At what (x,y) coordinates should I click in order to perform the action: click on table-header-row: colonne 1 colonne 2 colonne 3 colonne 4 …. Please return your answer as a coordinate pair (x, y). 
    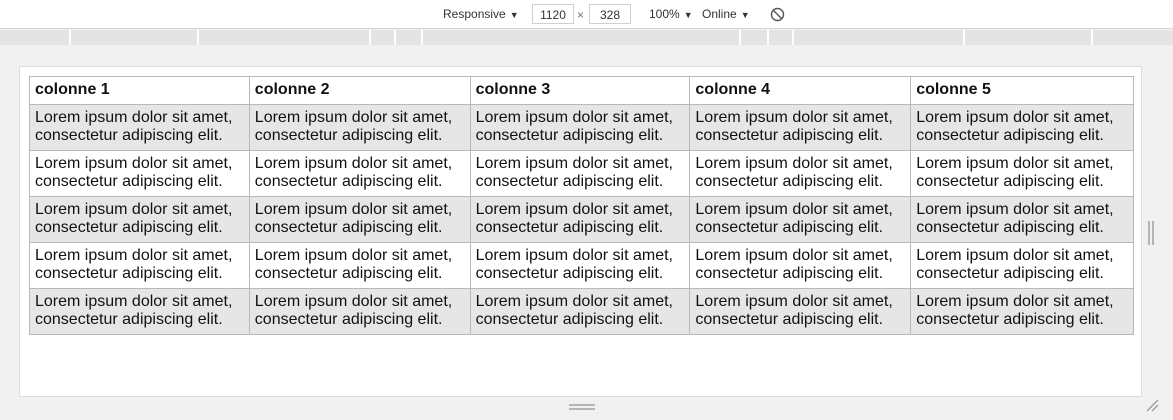
    Looking at the image, I should click on (581, 90).